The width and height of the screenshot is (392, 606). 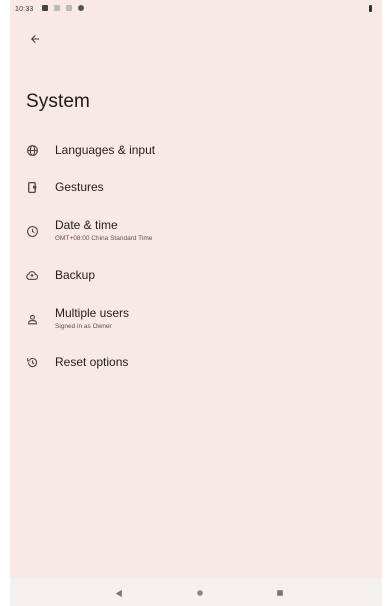 I want to click on navigation-bar, so click(x=196, y=592).